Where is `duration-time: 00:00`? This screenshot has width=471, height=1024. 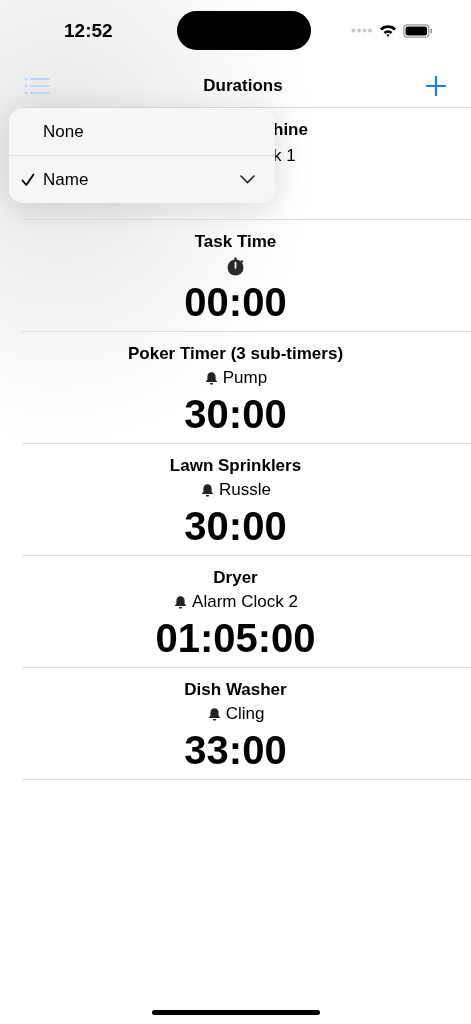
duration-time: 00:00 is located at coordinates (235, 302).